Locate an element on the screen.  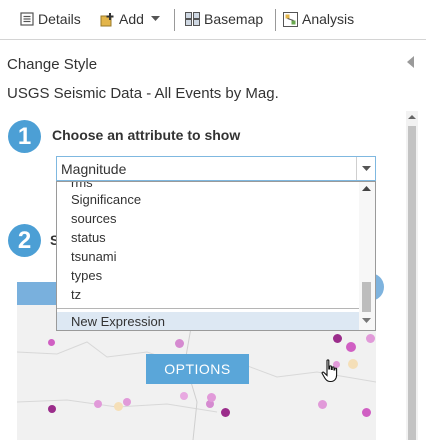
analysis-label: Analysis is located at coordinates (328, 19).